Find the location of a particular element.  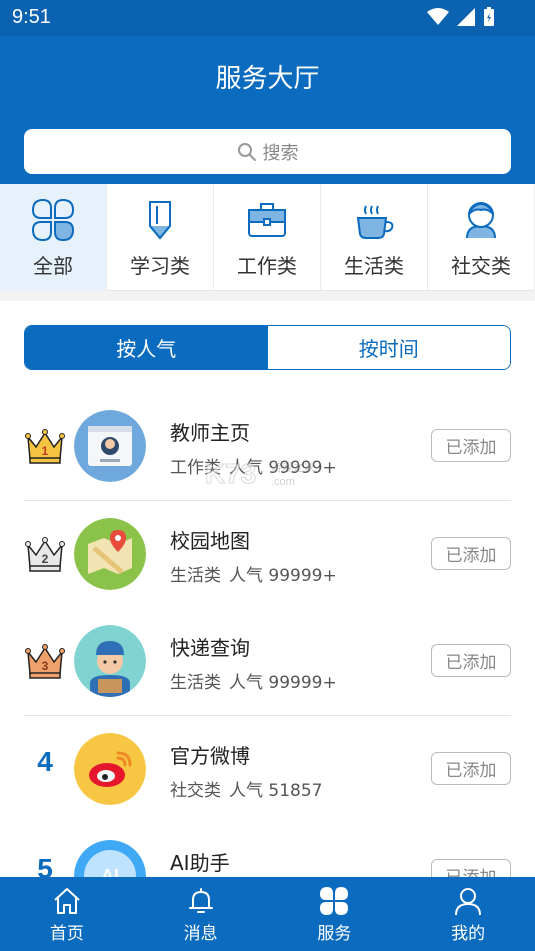

nav-messages: 消息 is located at coordinates (201, 914).